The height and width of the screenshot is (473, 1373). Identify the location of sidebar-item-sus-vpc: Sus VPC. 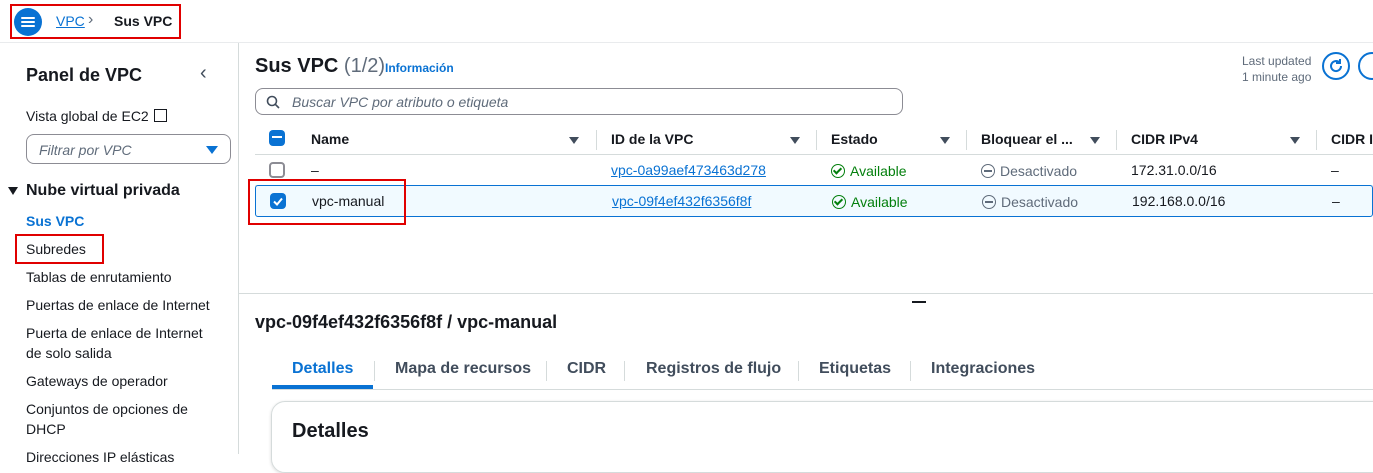
(126, 221).